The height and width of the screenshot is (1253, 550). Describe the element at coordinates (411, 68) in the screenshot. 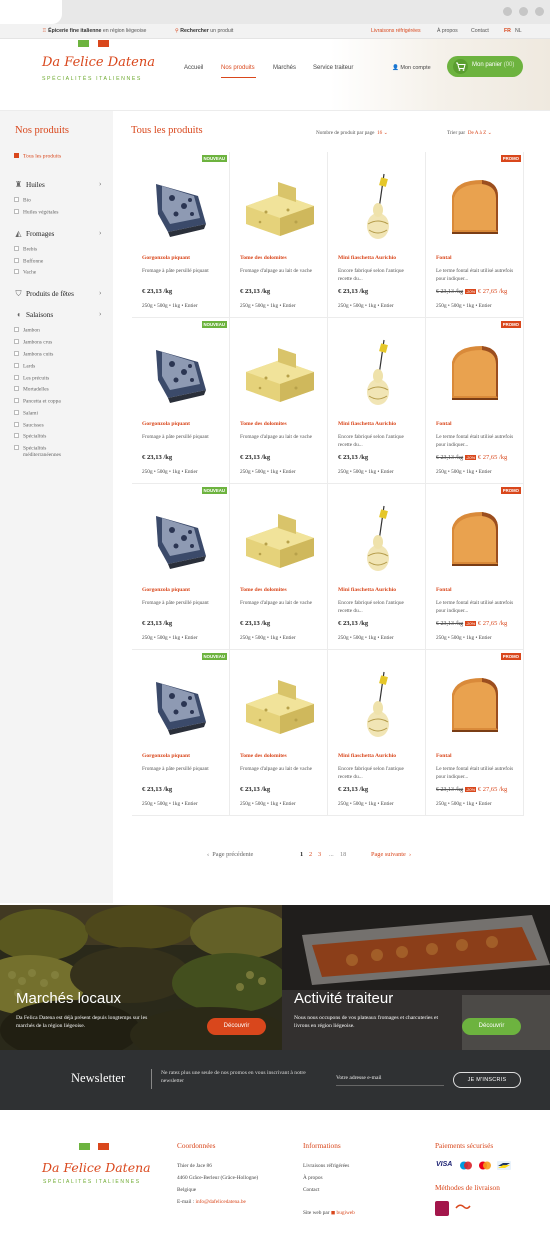

I see `account-link: 👤 Mon compte` at that location.